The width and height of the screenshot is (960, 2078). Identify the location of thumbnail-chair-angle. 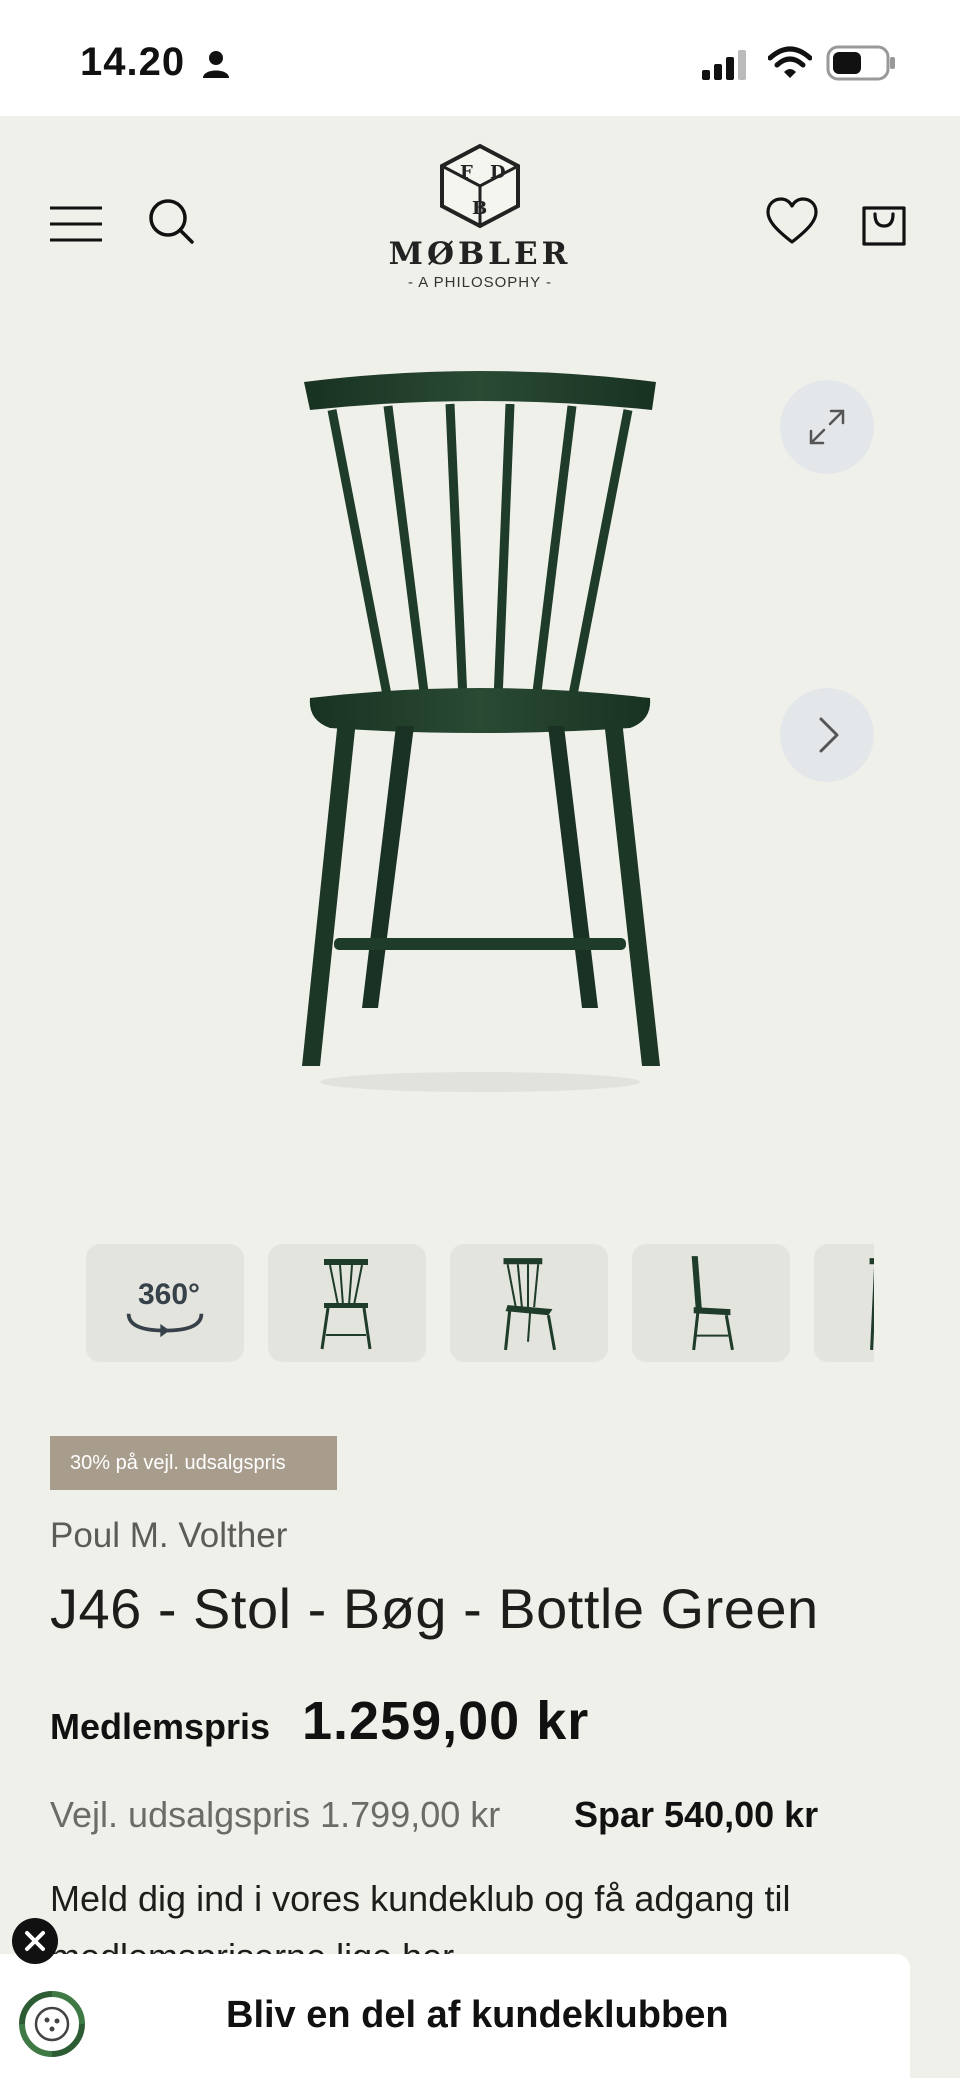
(530, 1304).